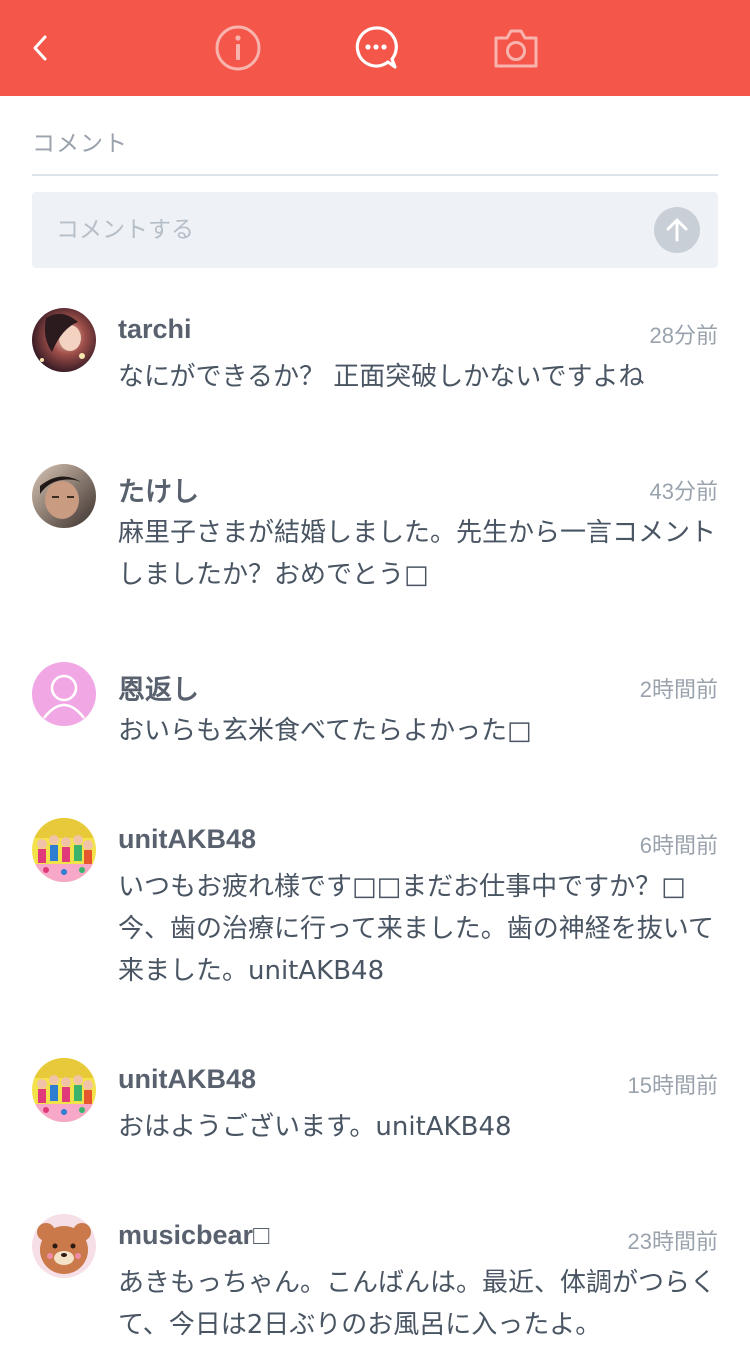 The width and height of the screenshot is (750, 1346). I want to click on comment-username: 恩返し, so click(158, 687).